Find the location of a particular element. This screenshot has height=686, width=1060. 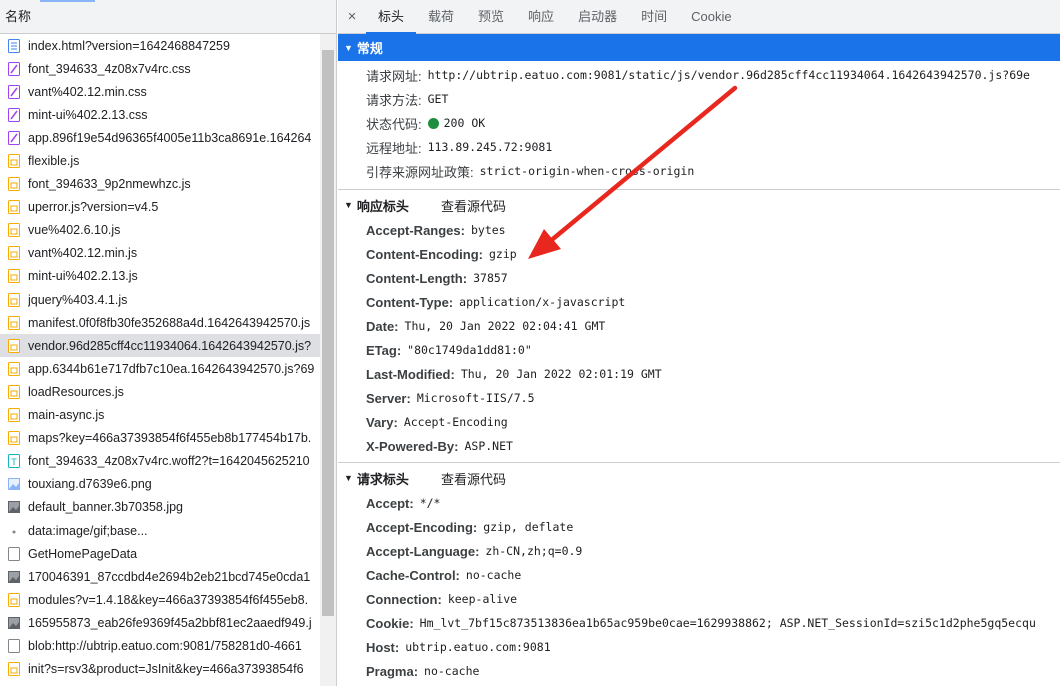

font-file-icon: T is located at coordinates (14, 461).